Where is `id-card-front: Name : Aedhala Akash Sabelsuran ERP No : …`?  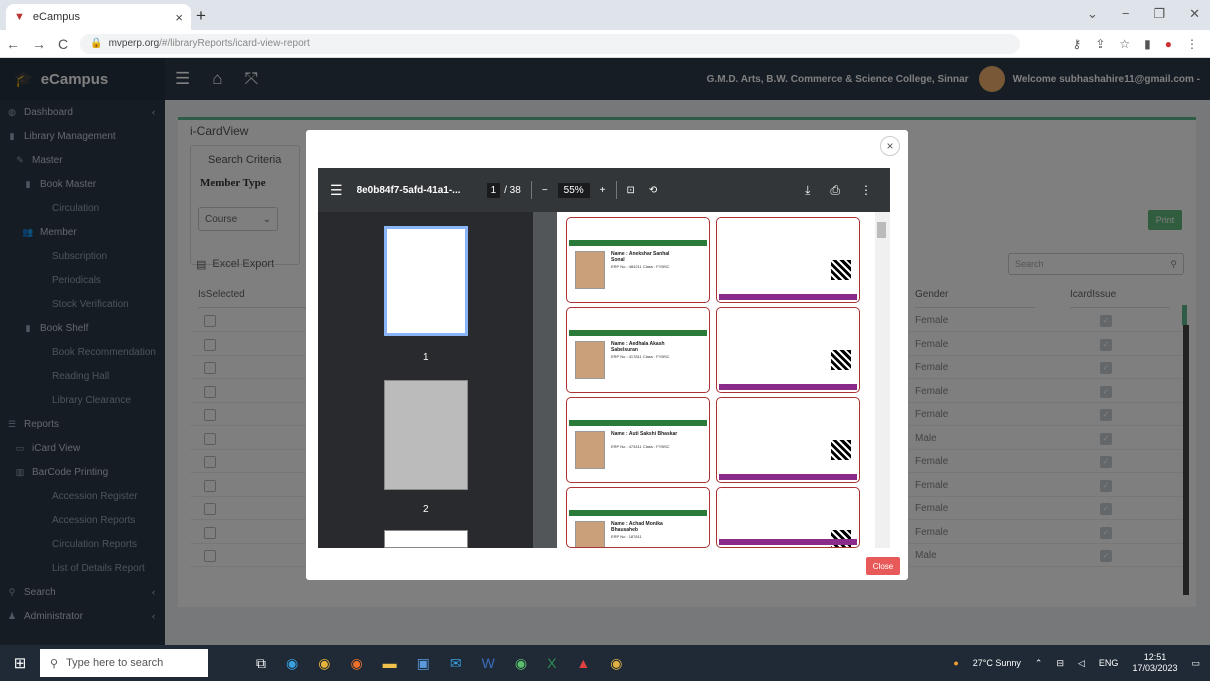
id-card-front: Name : Aedhala Akash Sabelsuran ERP No : … is located at coordinates (638, 350).